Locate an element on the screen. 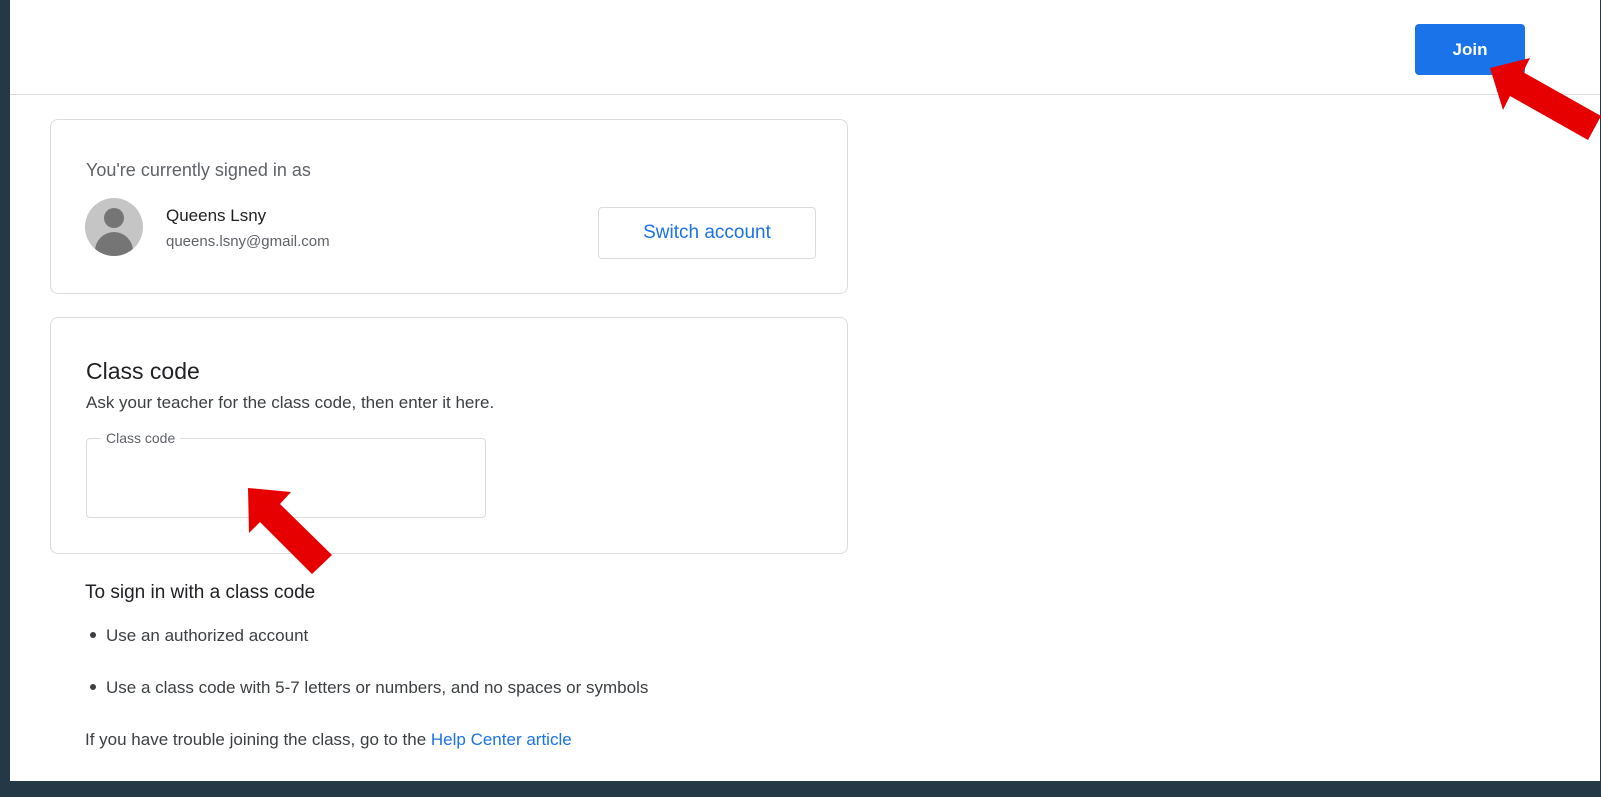 The width and height of the screenshot is (1601, 797). class-code-field-label: Class code is located at coordinates (141, 438).